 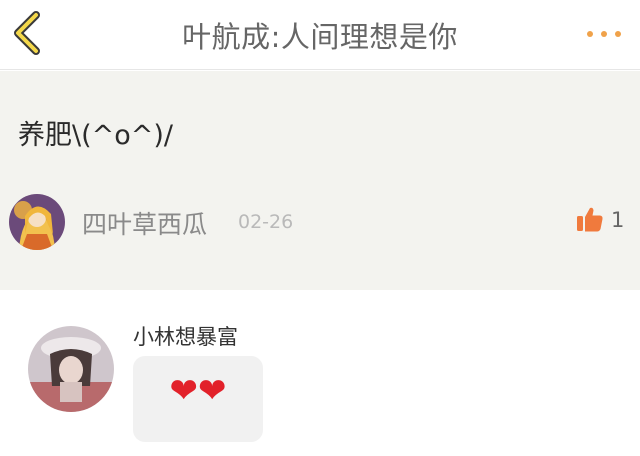 What do you see at coordinates (185, 336) in the screenshot?
I see `commenter-name: 小林想暴富` at bounding box center [185, 336].